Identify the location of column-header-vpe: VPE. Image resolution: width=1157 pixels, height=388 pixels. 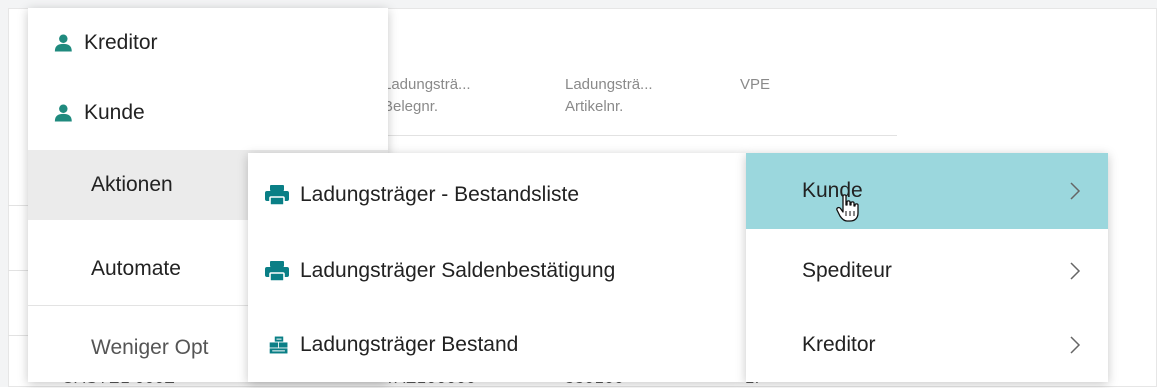
(755, 85).